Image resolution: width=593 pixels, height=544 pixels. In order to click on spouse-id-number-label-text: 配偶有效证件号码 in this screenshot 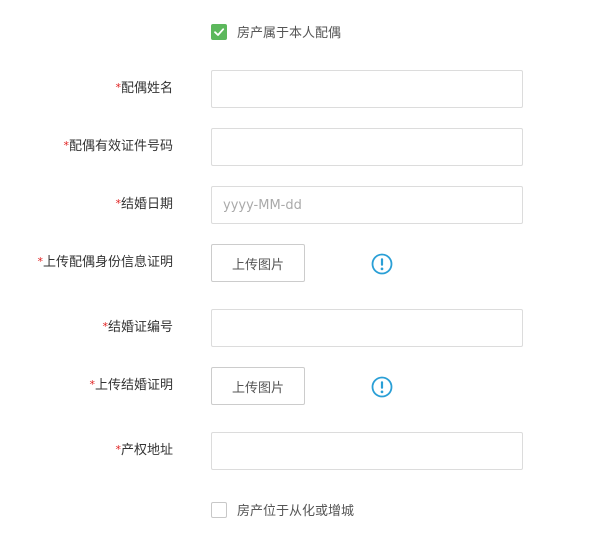, I will do `click(120, 146)`.